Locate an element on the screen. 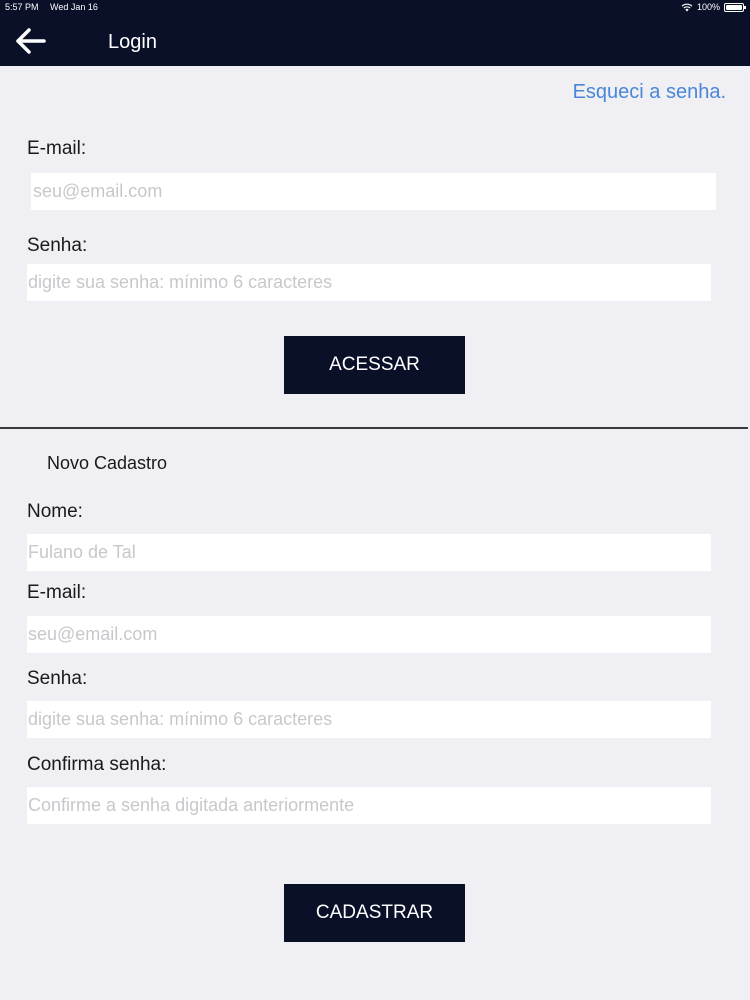 The width and height of the screenshot is (750, 1000). login-password-field is located at coordinates (369, 282).